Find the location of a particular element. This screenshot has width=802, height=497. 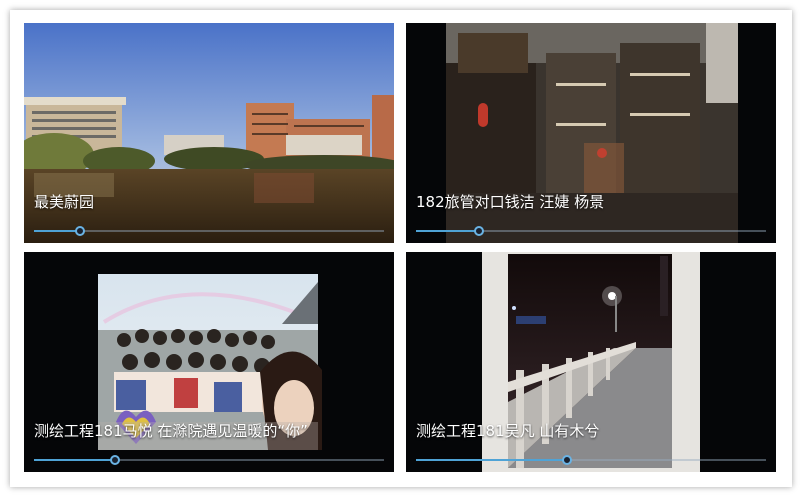

progress-track is located at coordinates (209, 231).